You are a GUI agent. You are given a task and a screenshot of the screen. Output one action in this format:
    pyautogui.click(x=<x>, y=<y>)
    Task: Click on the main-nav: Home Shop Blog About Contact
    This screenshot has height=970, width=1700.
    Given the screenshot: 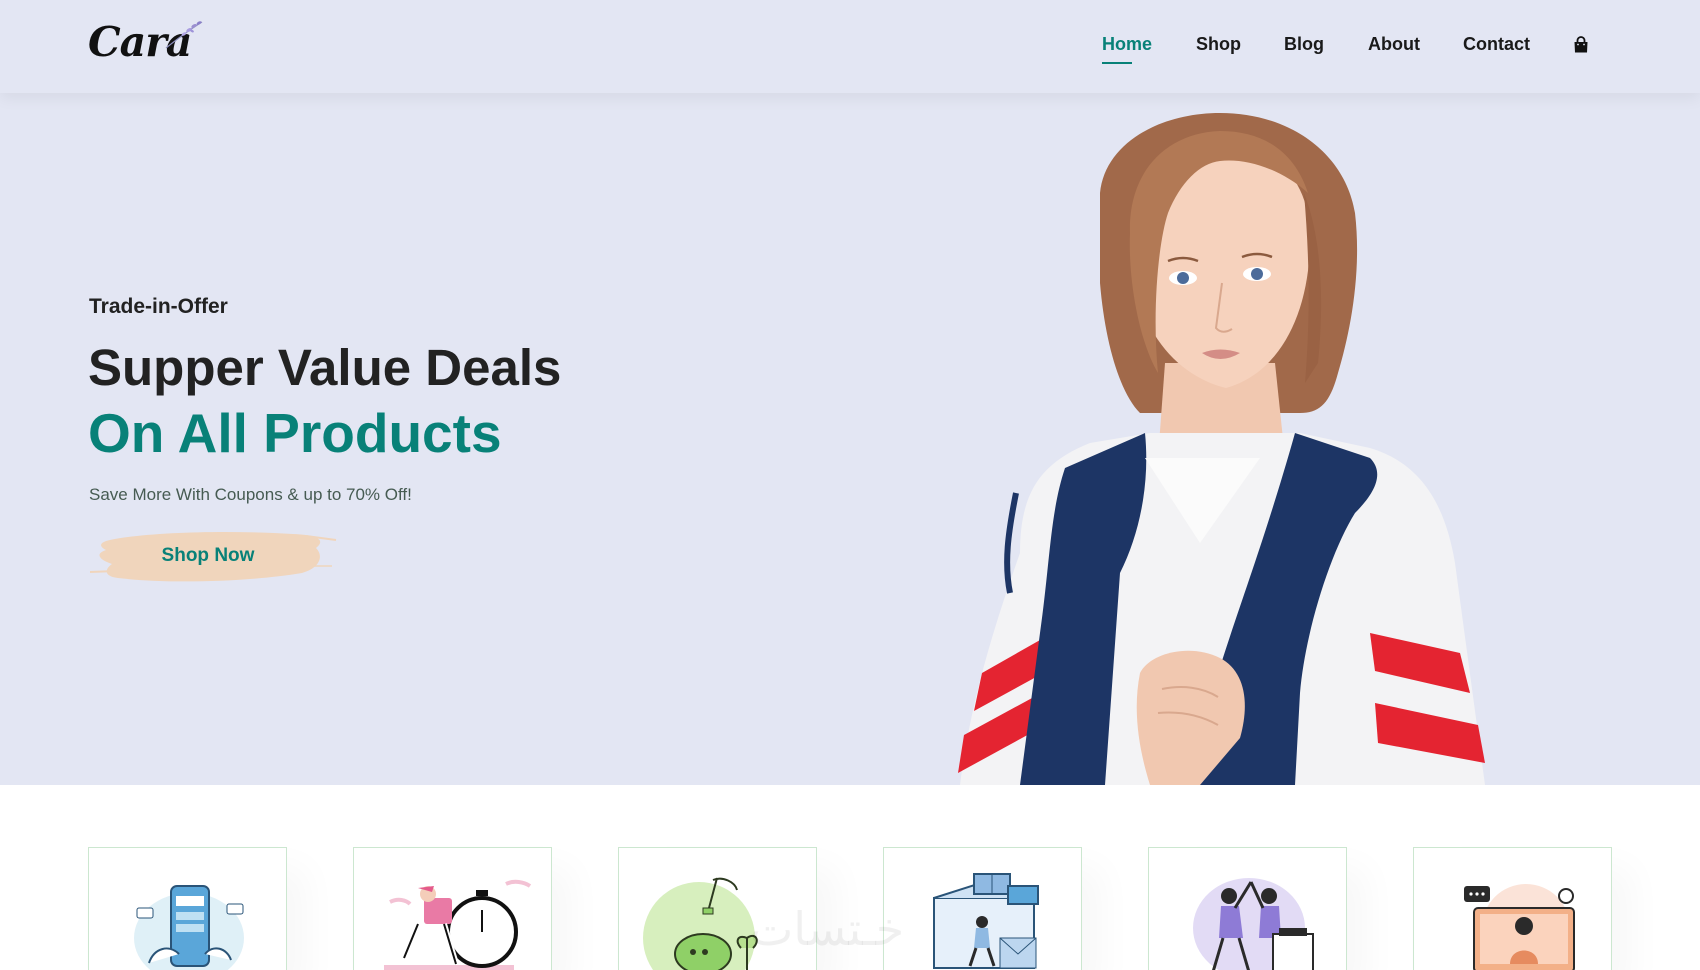 What is the action you would take?
    pyautogui.click(x=850, y=49)
    